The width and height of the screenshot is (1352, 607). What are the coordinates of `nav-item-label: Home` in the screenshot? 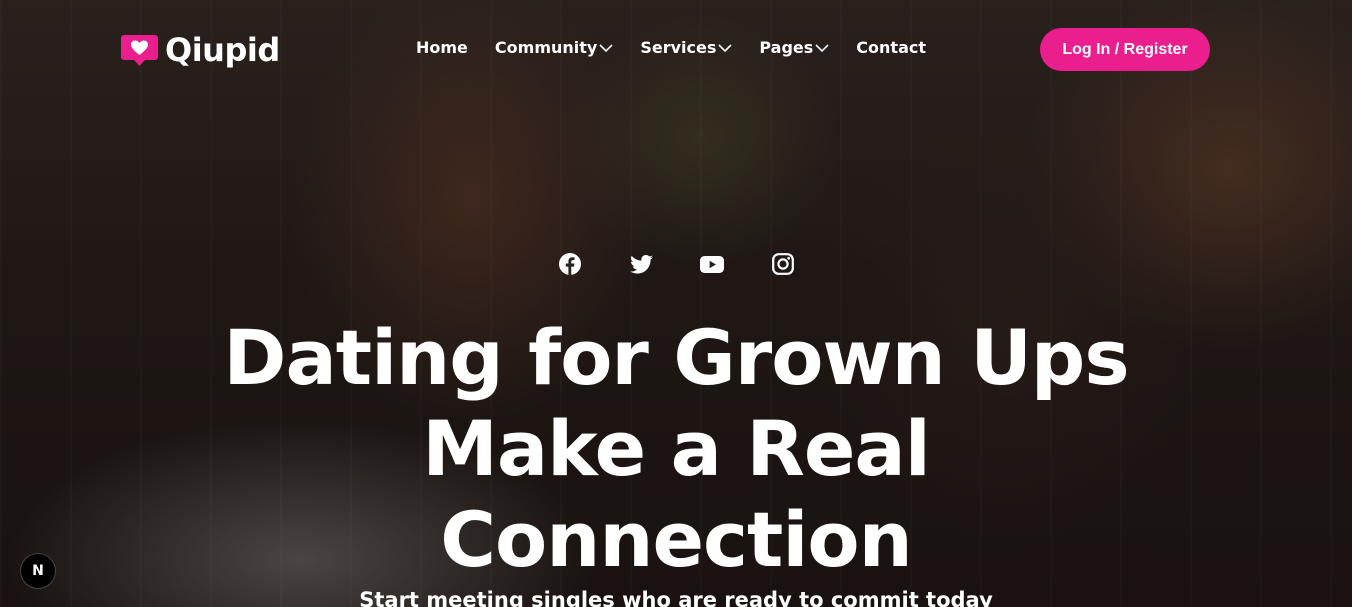 It's located at (442, 47).